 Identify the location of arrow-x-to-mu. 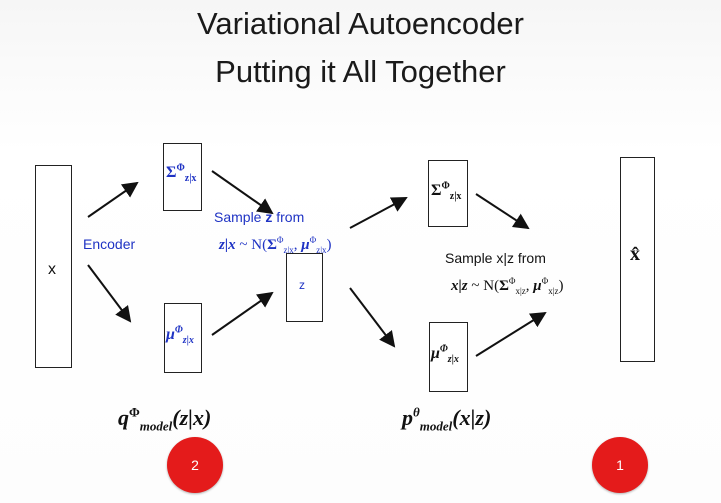
(109, 293).